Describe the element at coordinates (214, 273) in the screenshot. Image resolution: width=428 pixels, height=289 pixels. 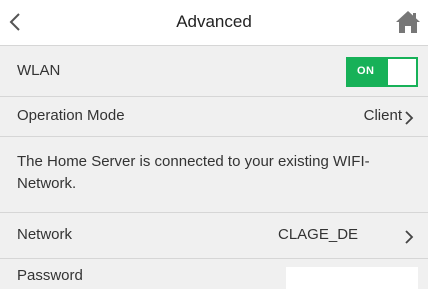
I see `password-row: Password` at that location.